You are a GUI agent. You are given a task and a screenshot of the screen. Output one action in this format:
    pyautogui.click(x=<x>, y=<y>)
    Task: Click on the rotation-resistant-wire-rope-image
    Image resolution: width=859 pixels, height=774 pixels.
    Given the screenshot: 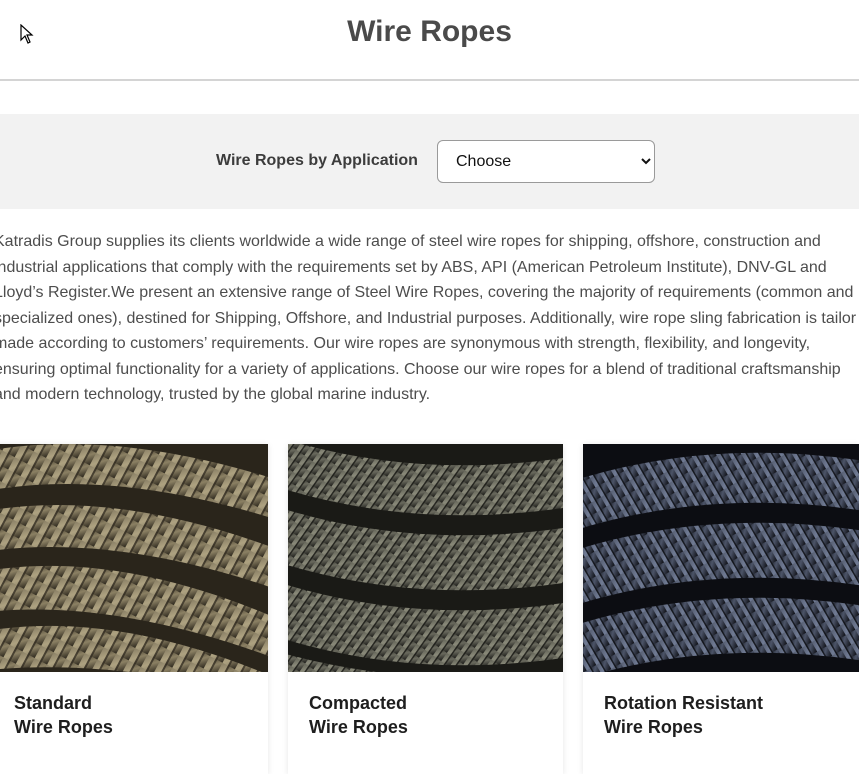 What is the action you would take?
    pyautogui.click(x=721, y=558)
    